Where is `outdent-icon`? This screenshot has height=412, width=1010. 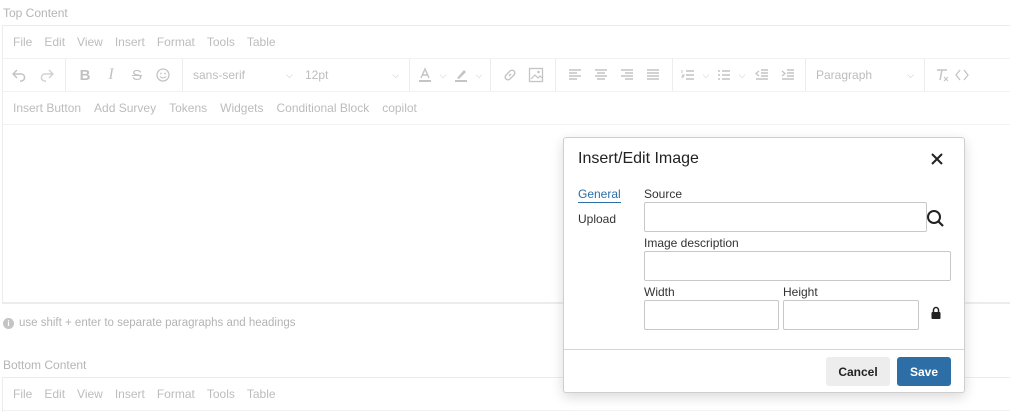 outdent-icon is located at coordinates (762, 75).